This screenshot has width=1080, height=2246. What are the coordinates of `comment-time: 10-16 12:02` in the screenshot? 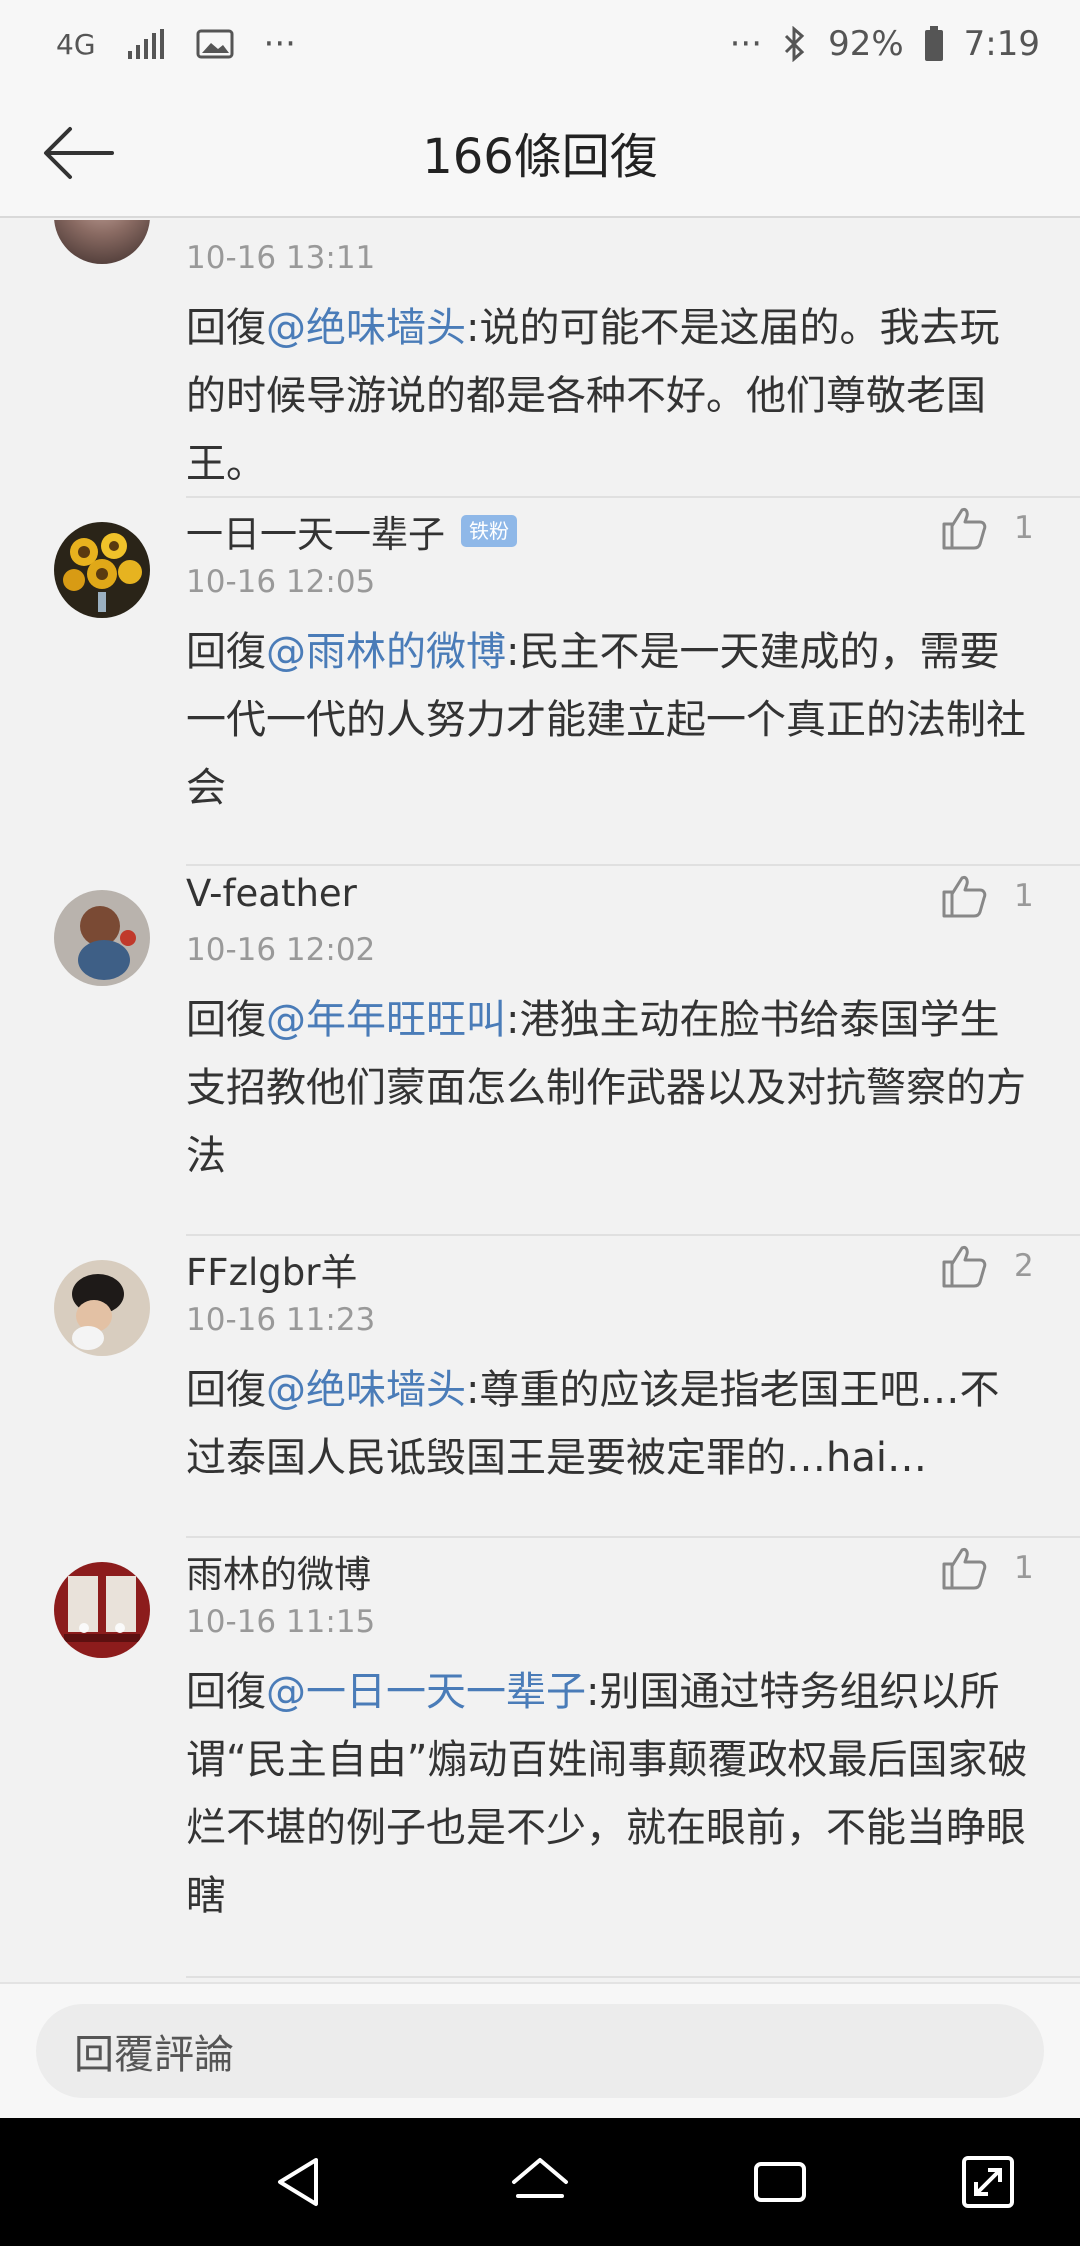 It's located at (281, 950).